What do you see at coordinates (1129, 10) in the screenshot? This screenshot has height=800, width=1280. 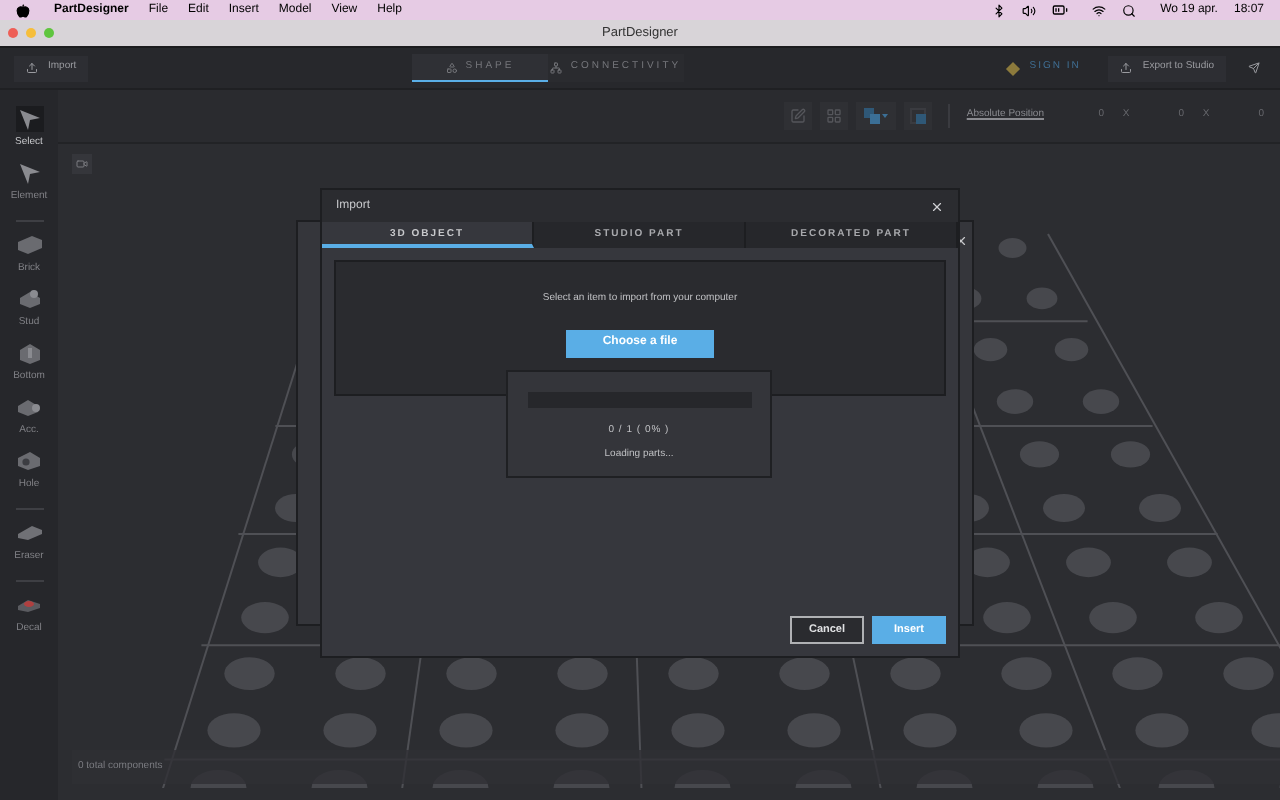 I see `search-icon` at bounding box center [1129, 10].